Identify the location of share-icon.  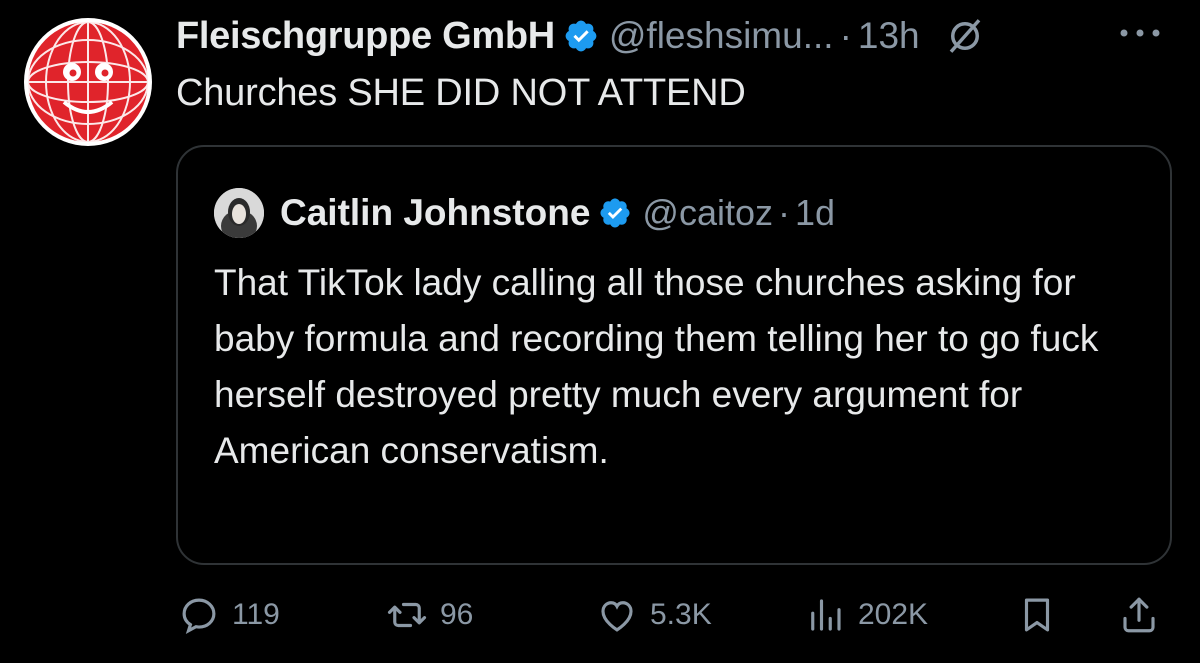
(1139, 615).